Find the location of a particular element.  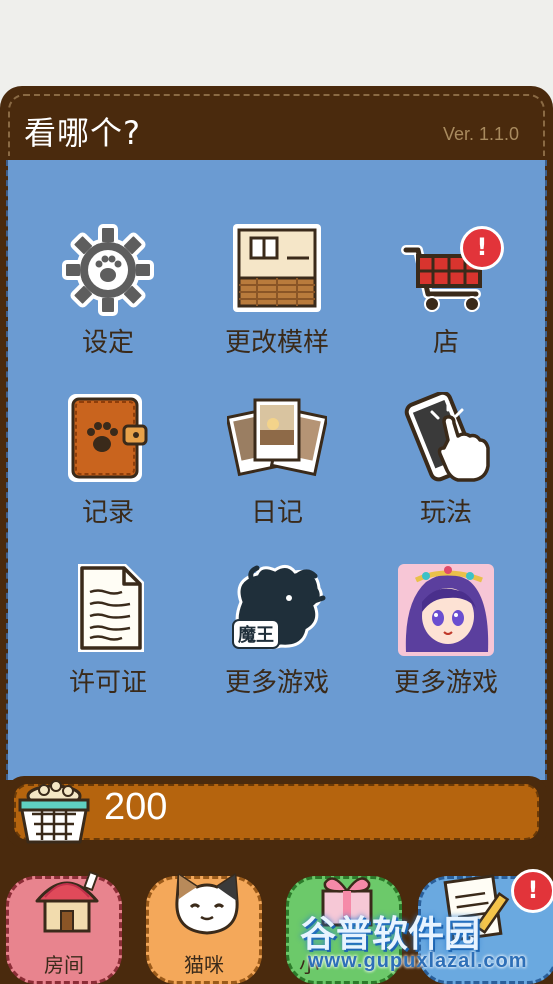

menu-item-change-pattern: 更改模样 is located at coordinates (277, 297).